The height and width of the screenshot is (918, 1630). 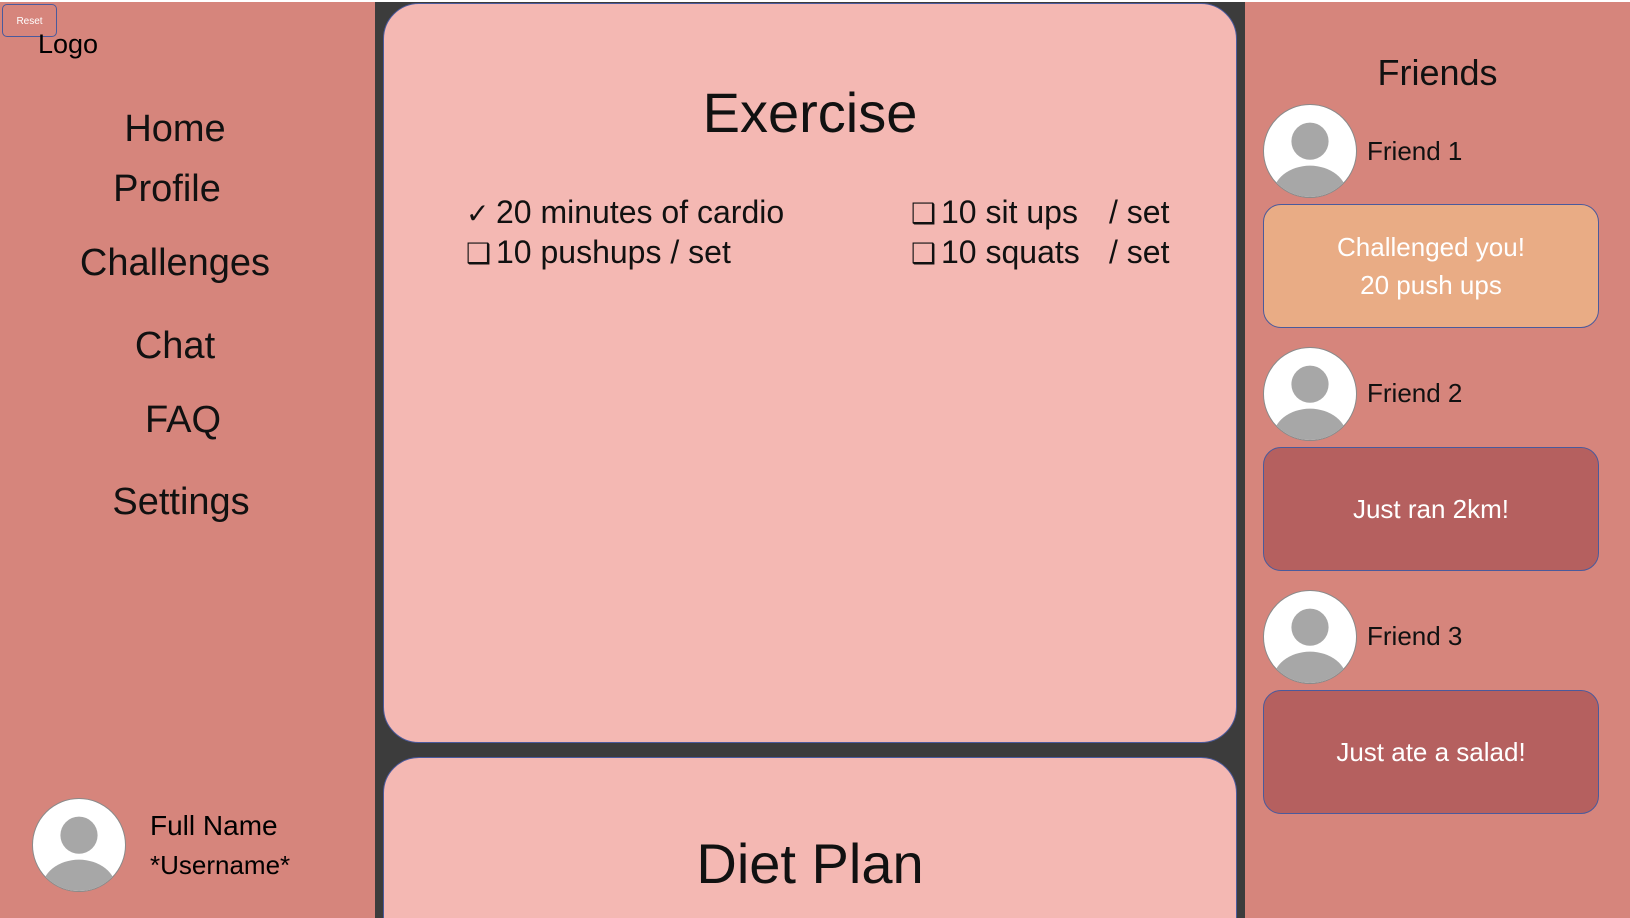 What do you see at coordinates (613, 252) in the screenshot?
I see `task-label: 10 pushups / set` at bounding box center [613, 252].